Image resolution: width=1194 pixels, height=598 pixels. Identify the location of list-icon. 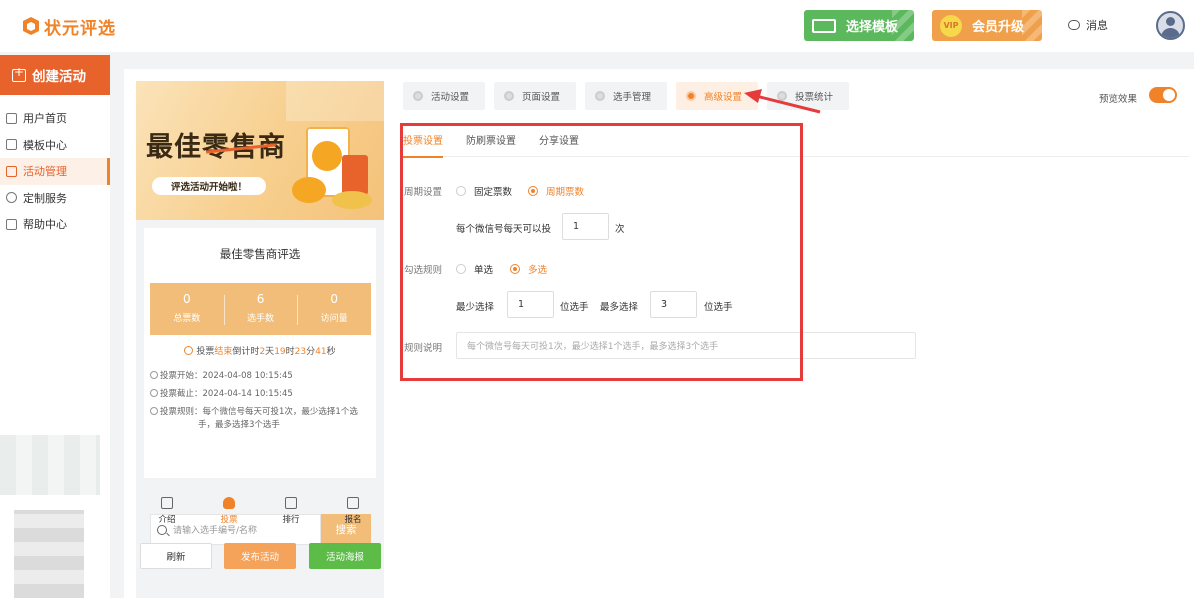
(11, 171).